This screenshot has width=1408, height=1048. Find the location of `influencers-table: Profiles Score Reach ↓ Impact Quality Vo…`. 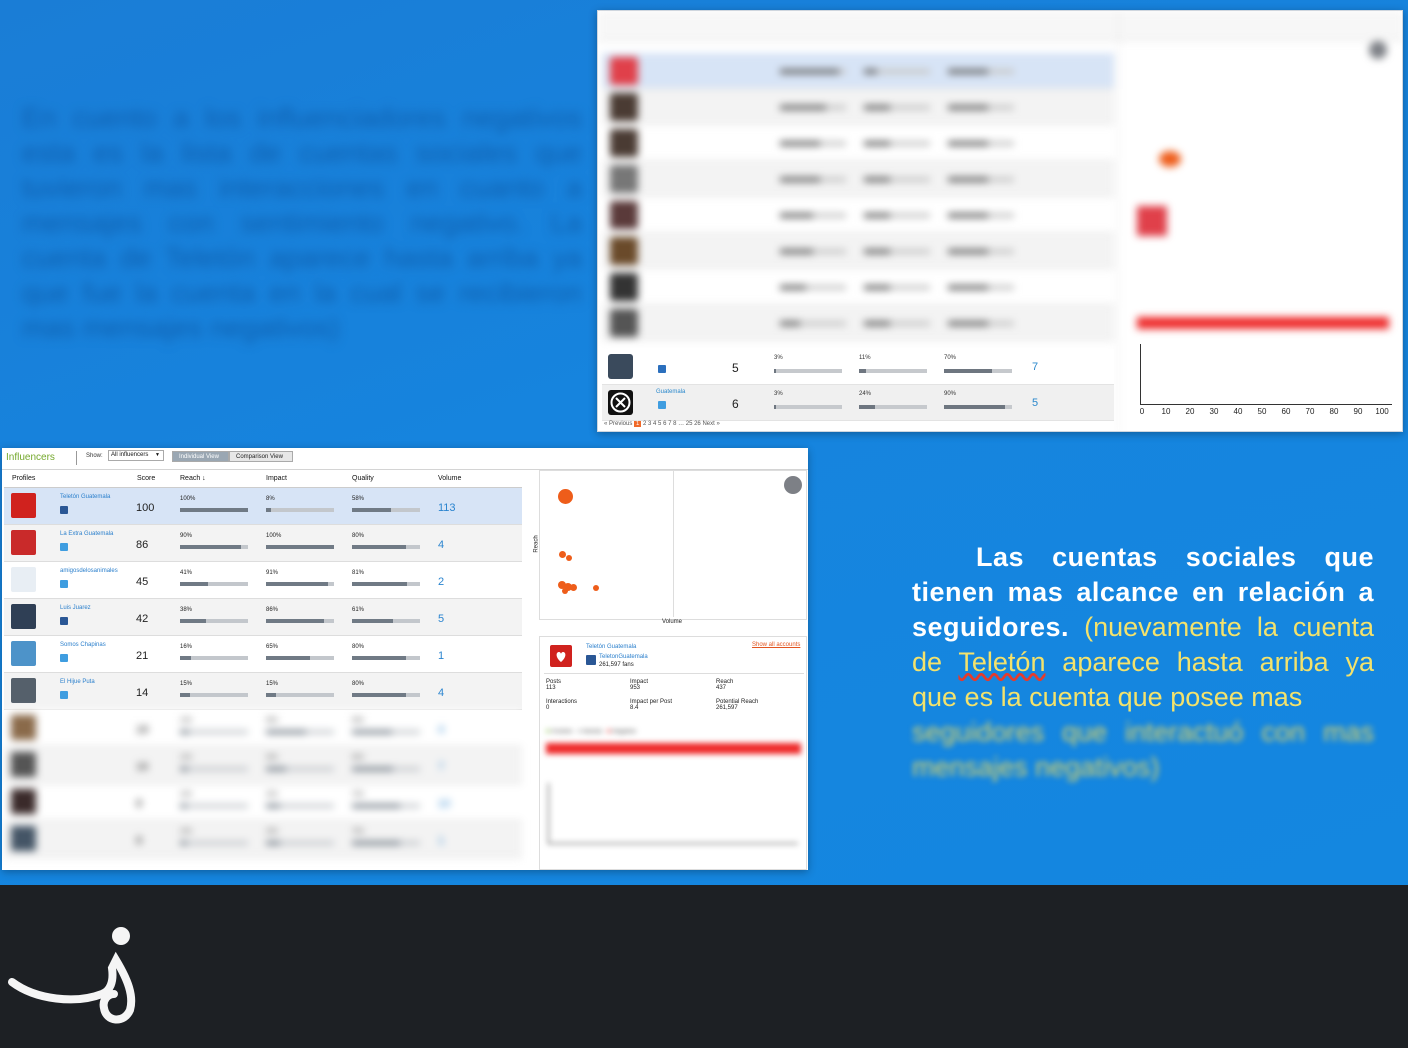

influencers-table: Profiles Score Reach ↓ Impact Quality Vo… is located at coordinates (263, 670).